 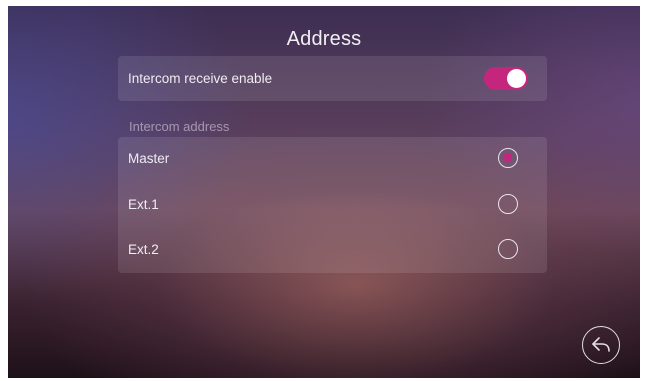 I want to click on address-option-label: Master, so click(x=149, y=158).